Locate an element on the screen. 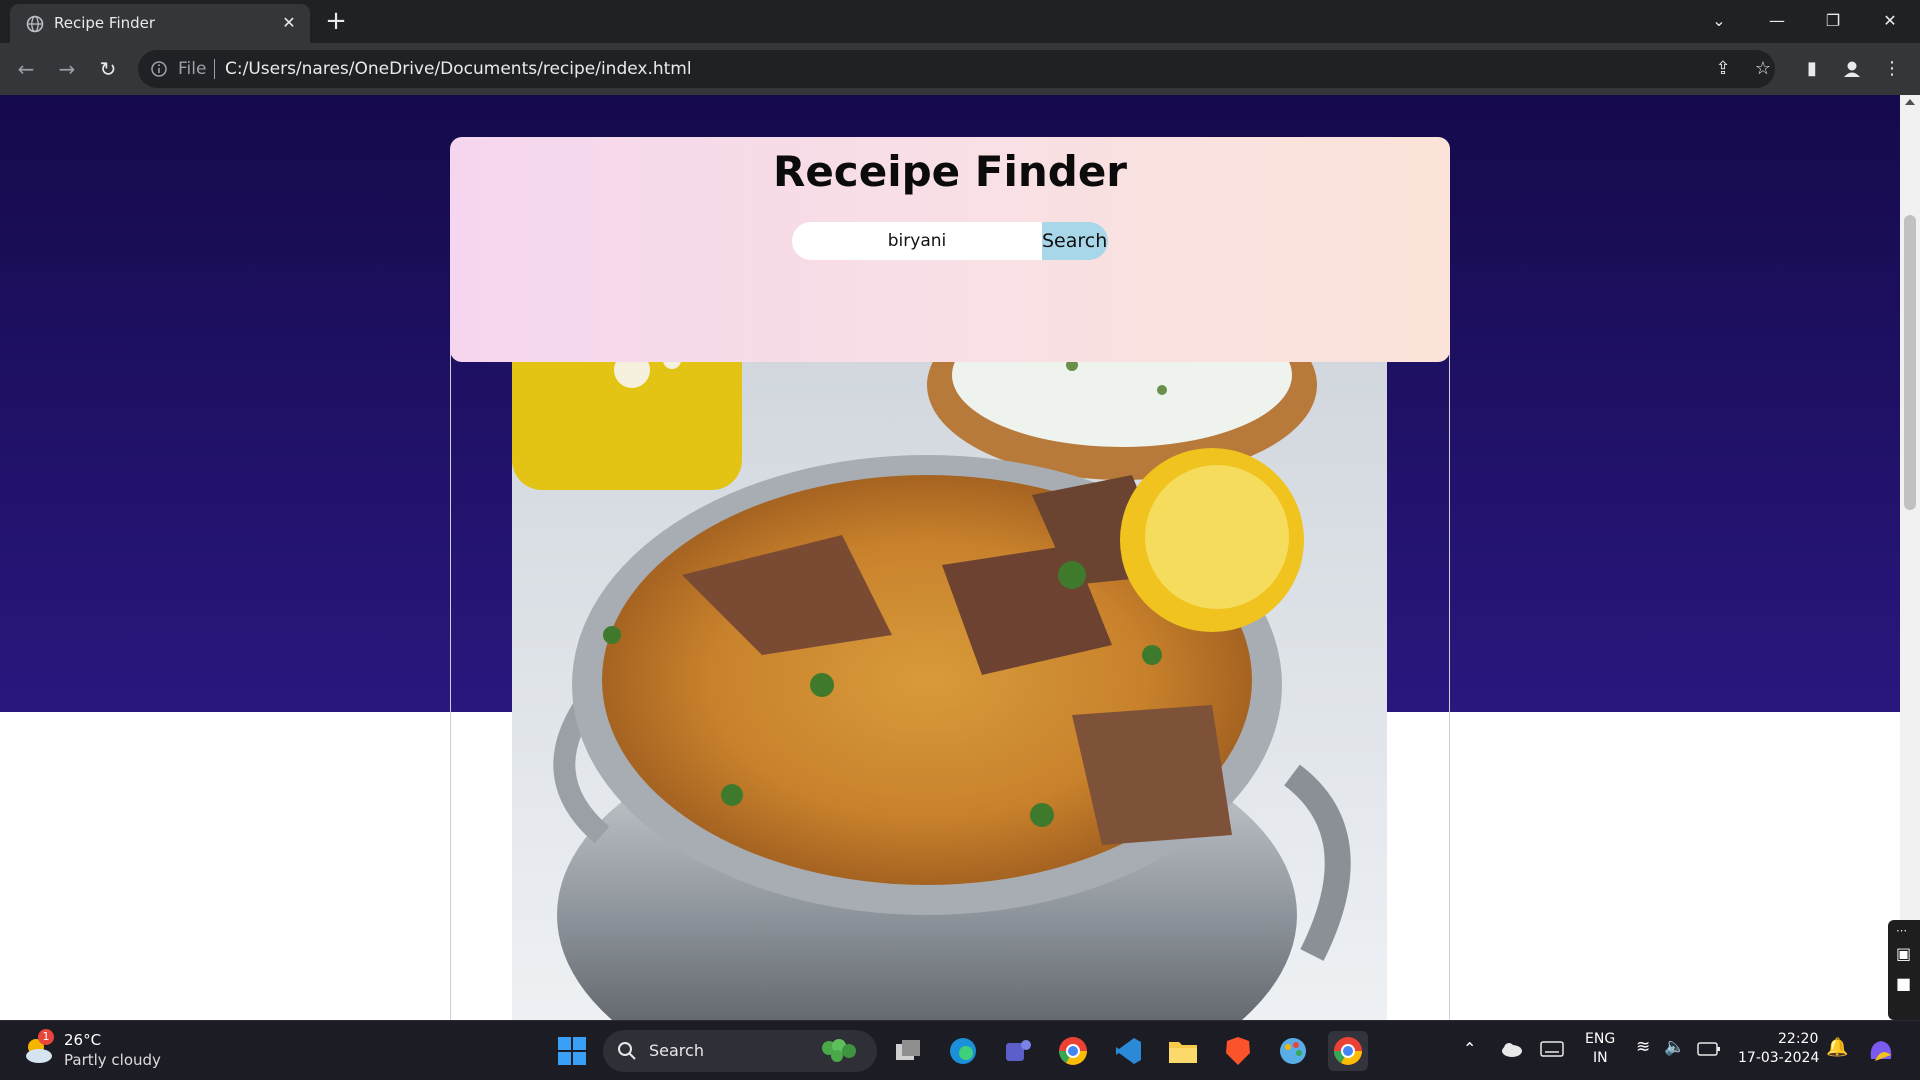  page-title: Receipe Finder is located at coordinates (950, 171).